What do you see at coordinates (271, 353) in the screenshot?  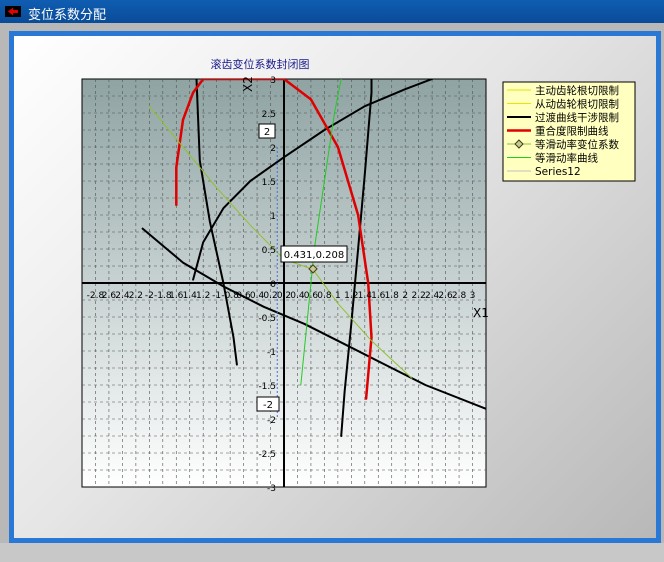 I see `y-tick-label: -1` at bounding box center [271, 353].